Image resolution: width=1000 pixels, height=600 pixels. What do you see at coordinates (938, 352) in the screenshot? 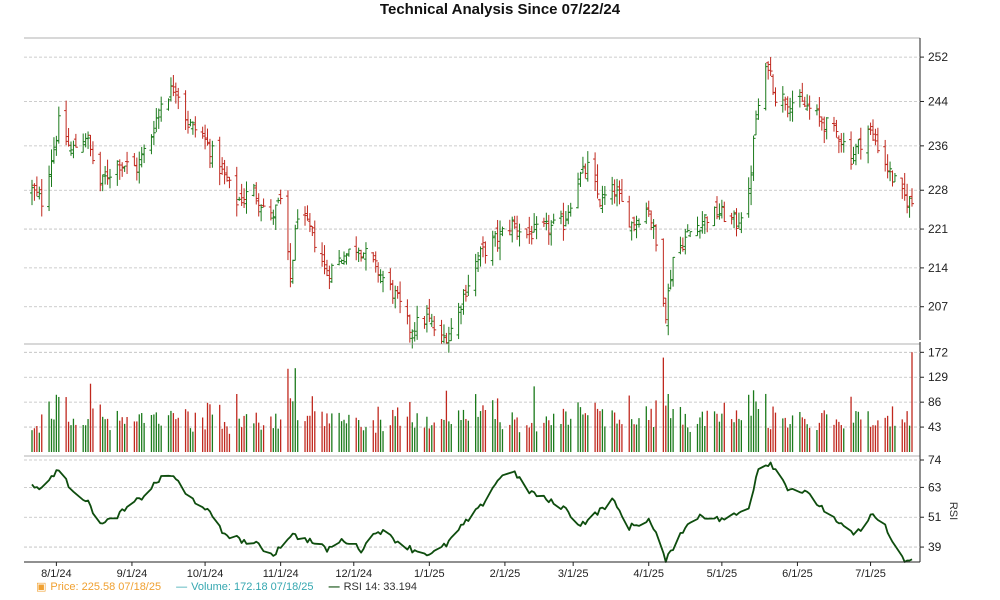
I see `volume-tick-label: 172` at bounding box center [938, 352].